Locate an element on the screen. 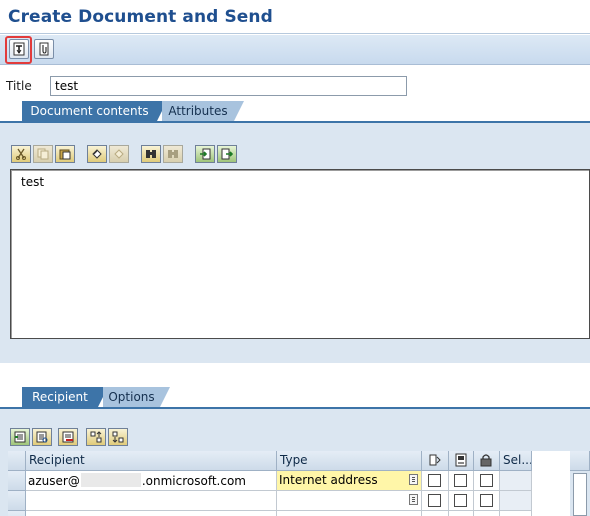  application-toolbar is located at coordinates (295, 50).